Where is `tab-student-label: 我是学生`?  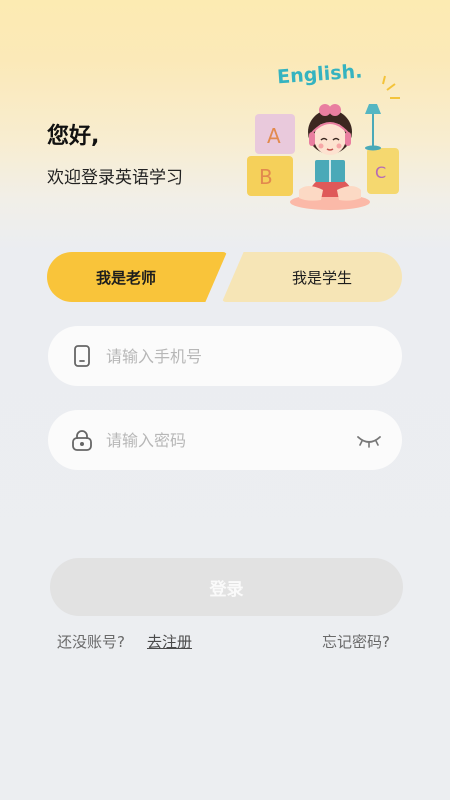 tab-student-label: 我是学生 is located at coordinates (321, 277).